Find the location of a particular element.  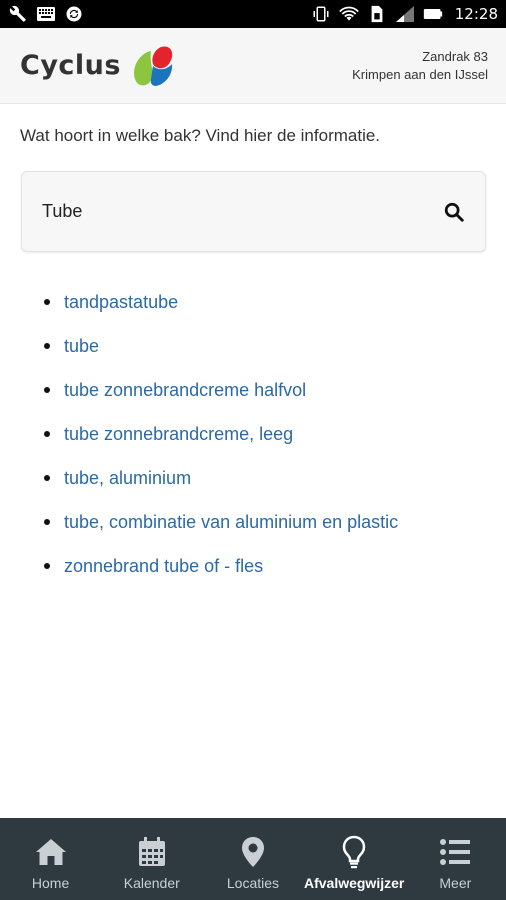

clock: 12:28 is located at coordinates (476, 14).